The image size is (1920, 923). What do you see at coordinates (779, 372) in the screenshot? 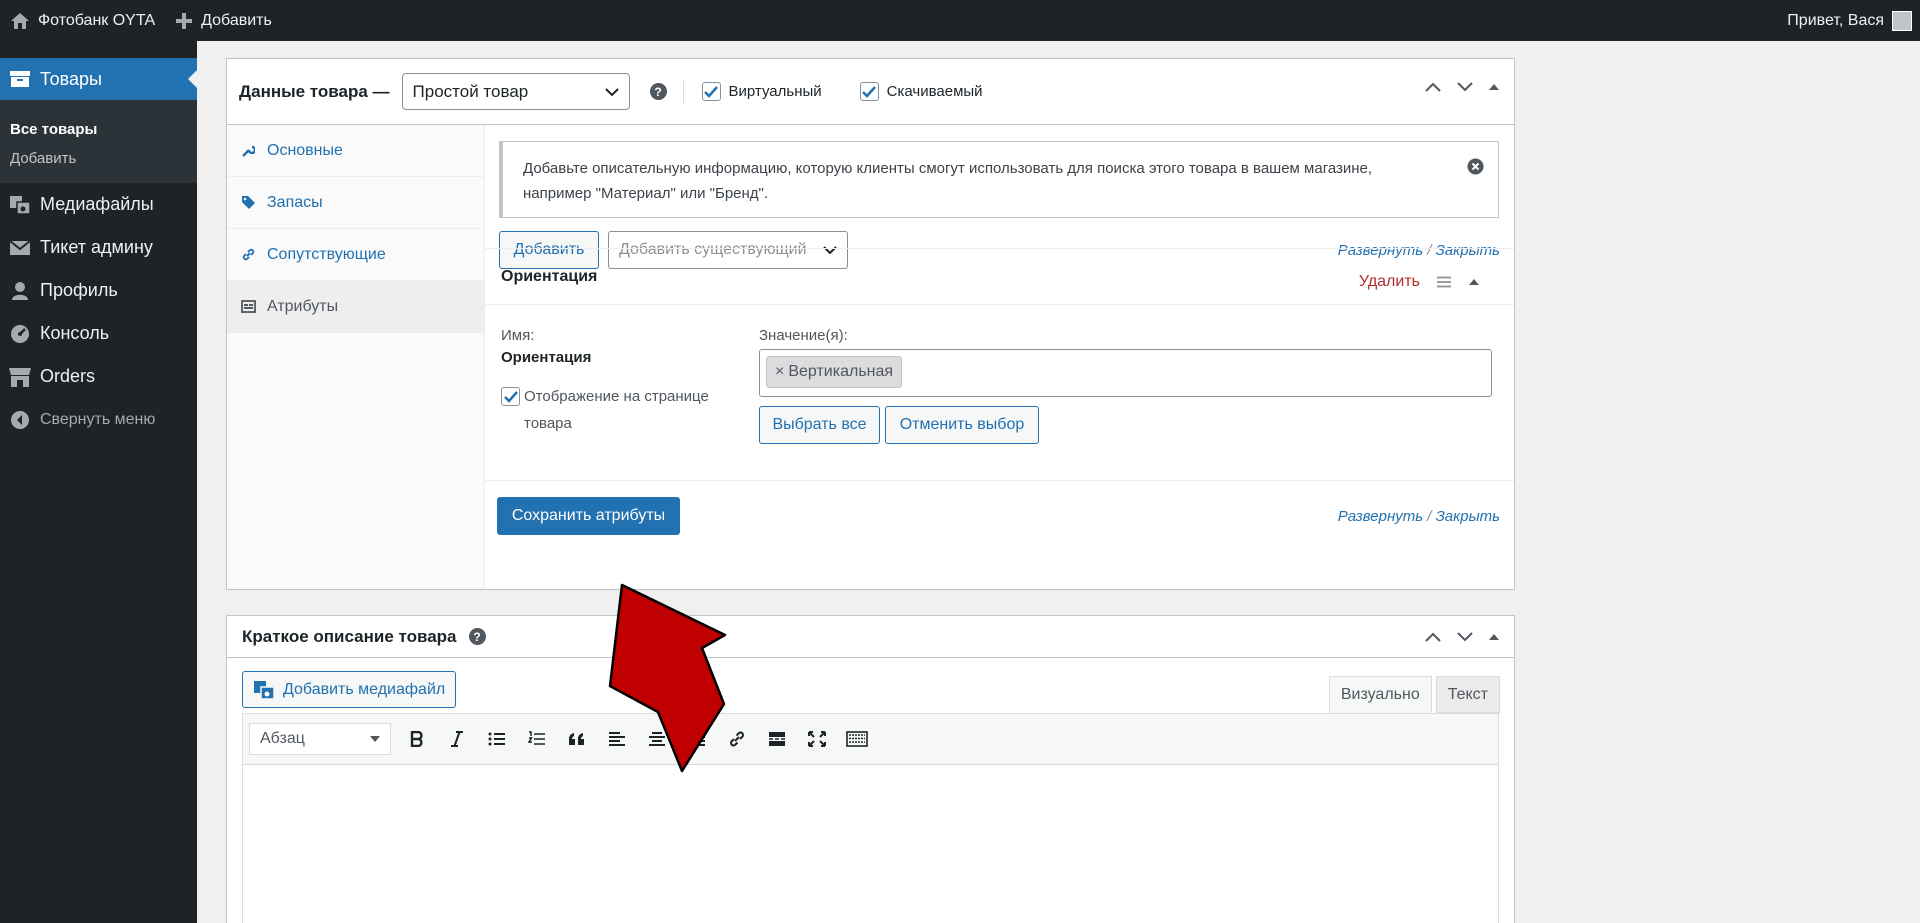
I see `remove-token-icon: ×` at bounding box center [779, 372].